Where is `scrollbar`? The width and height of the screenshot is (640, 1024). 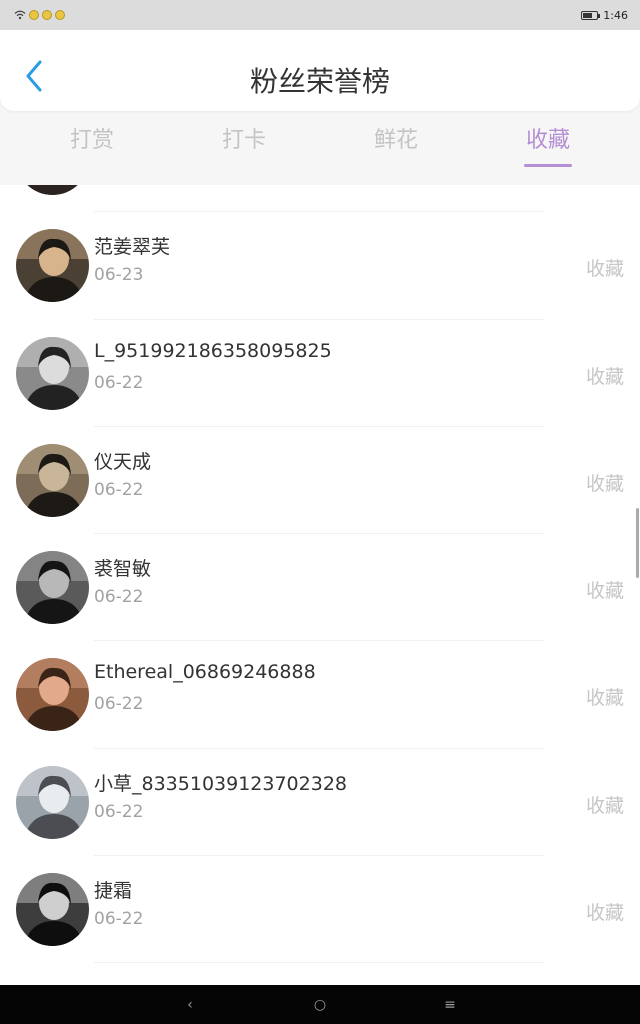
scrollbar is located at coordinates (637, 543).